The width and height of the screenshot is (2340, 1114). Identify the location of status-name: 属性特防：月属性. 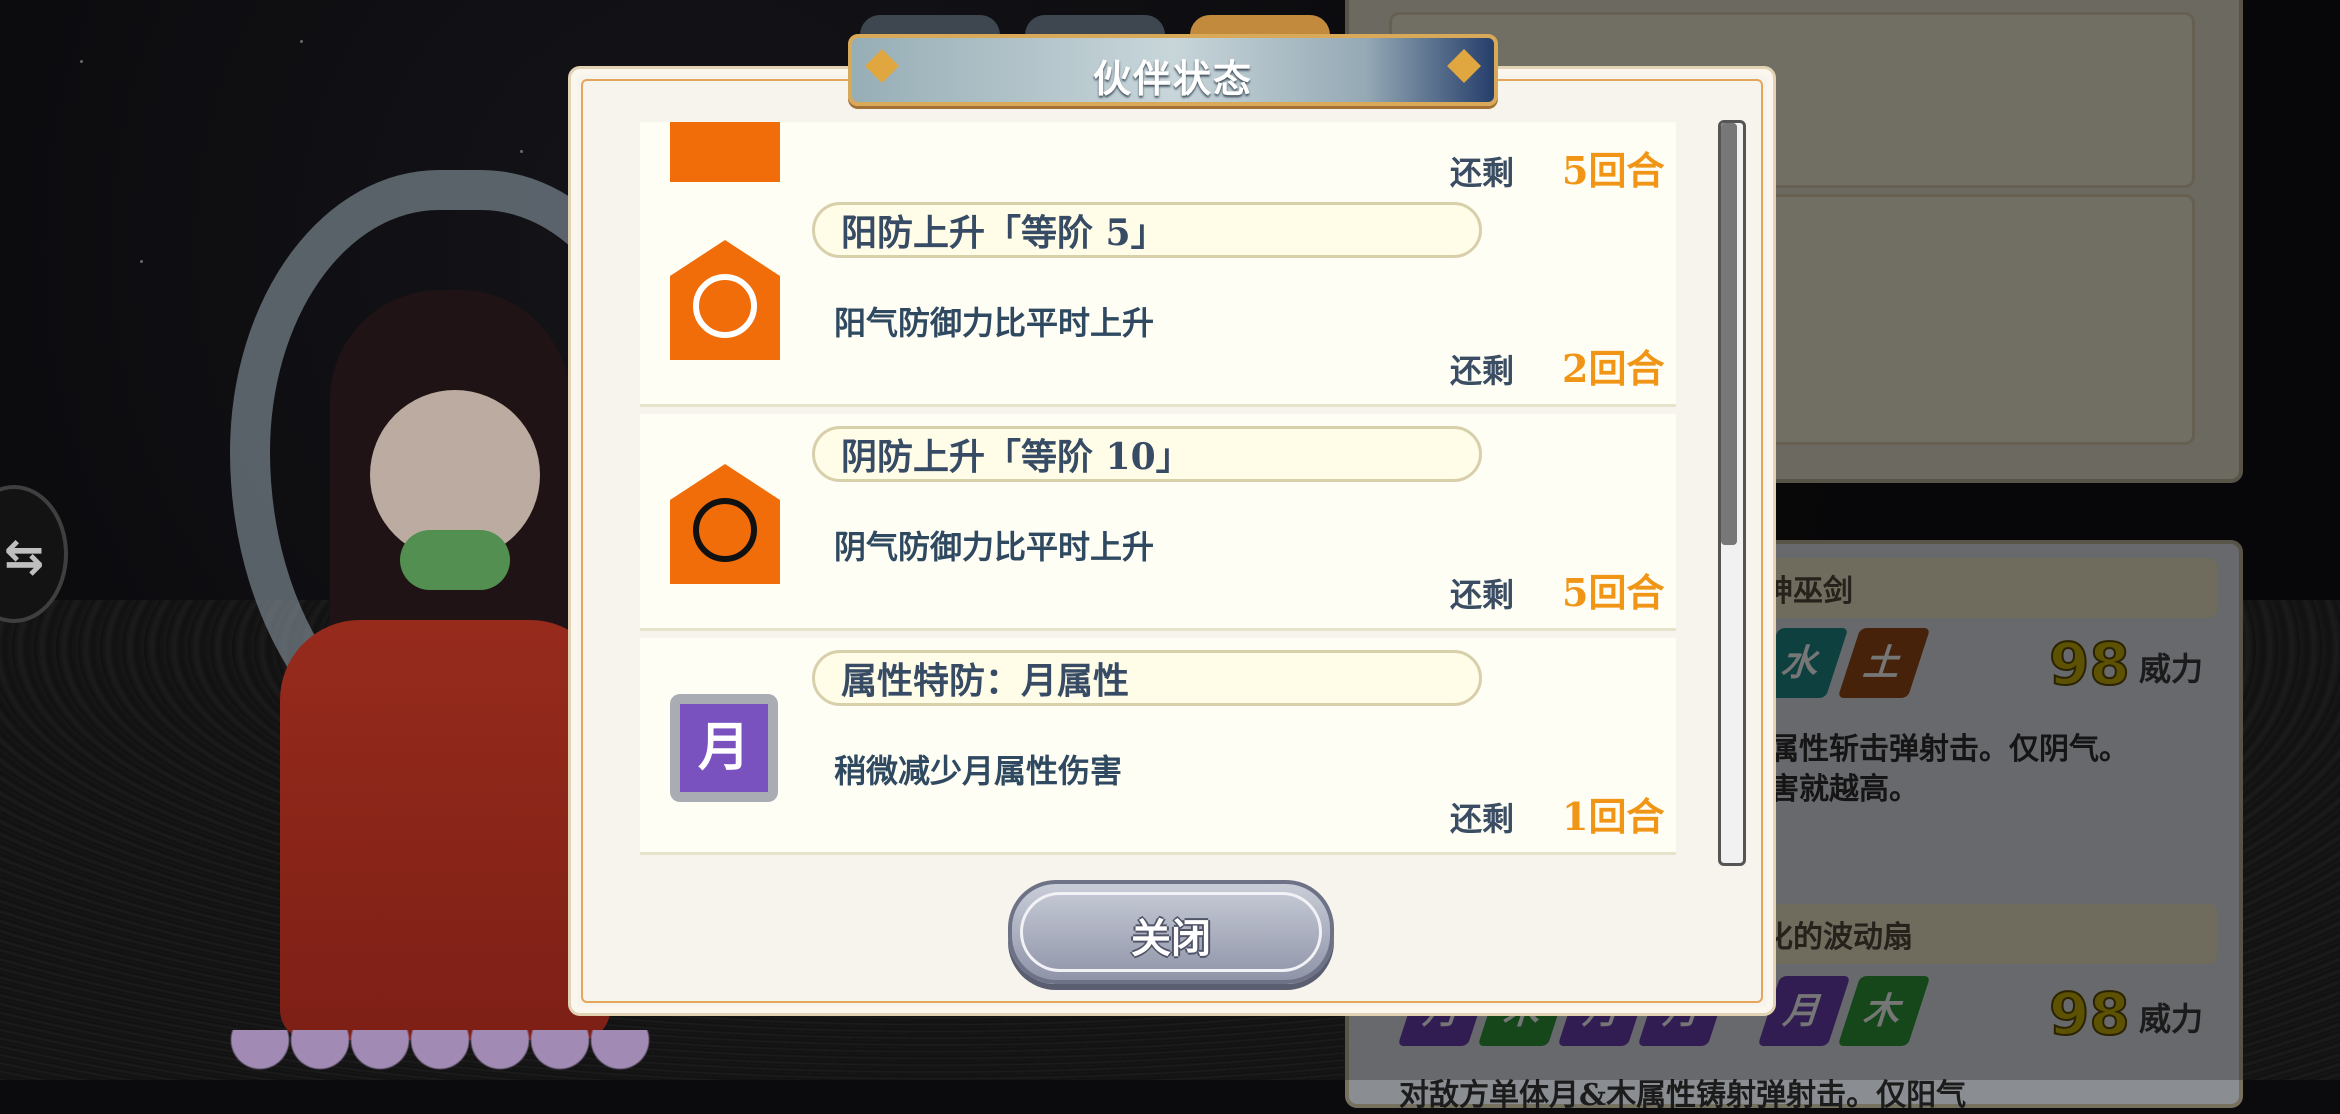
(1147, 678).